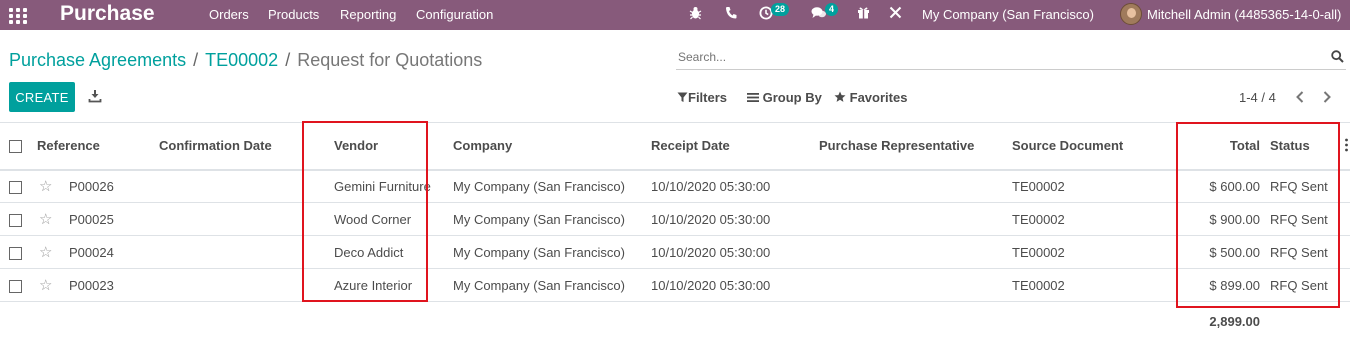  Describe the element at coordinates (1131, 14) in the screenshot. I see `user-avatar` at that location.